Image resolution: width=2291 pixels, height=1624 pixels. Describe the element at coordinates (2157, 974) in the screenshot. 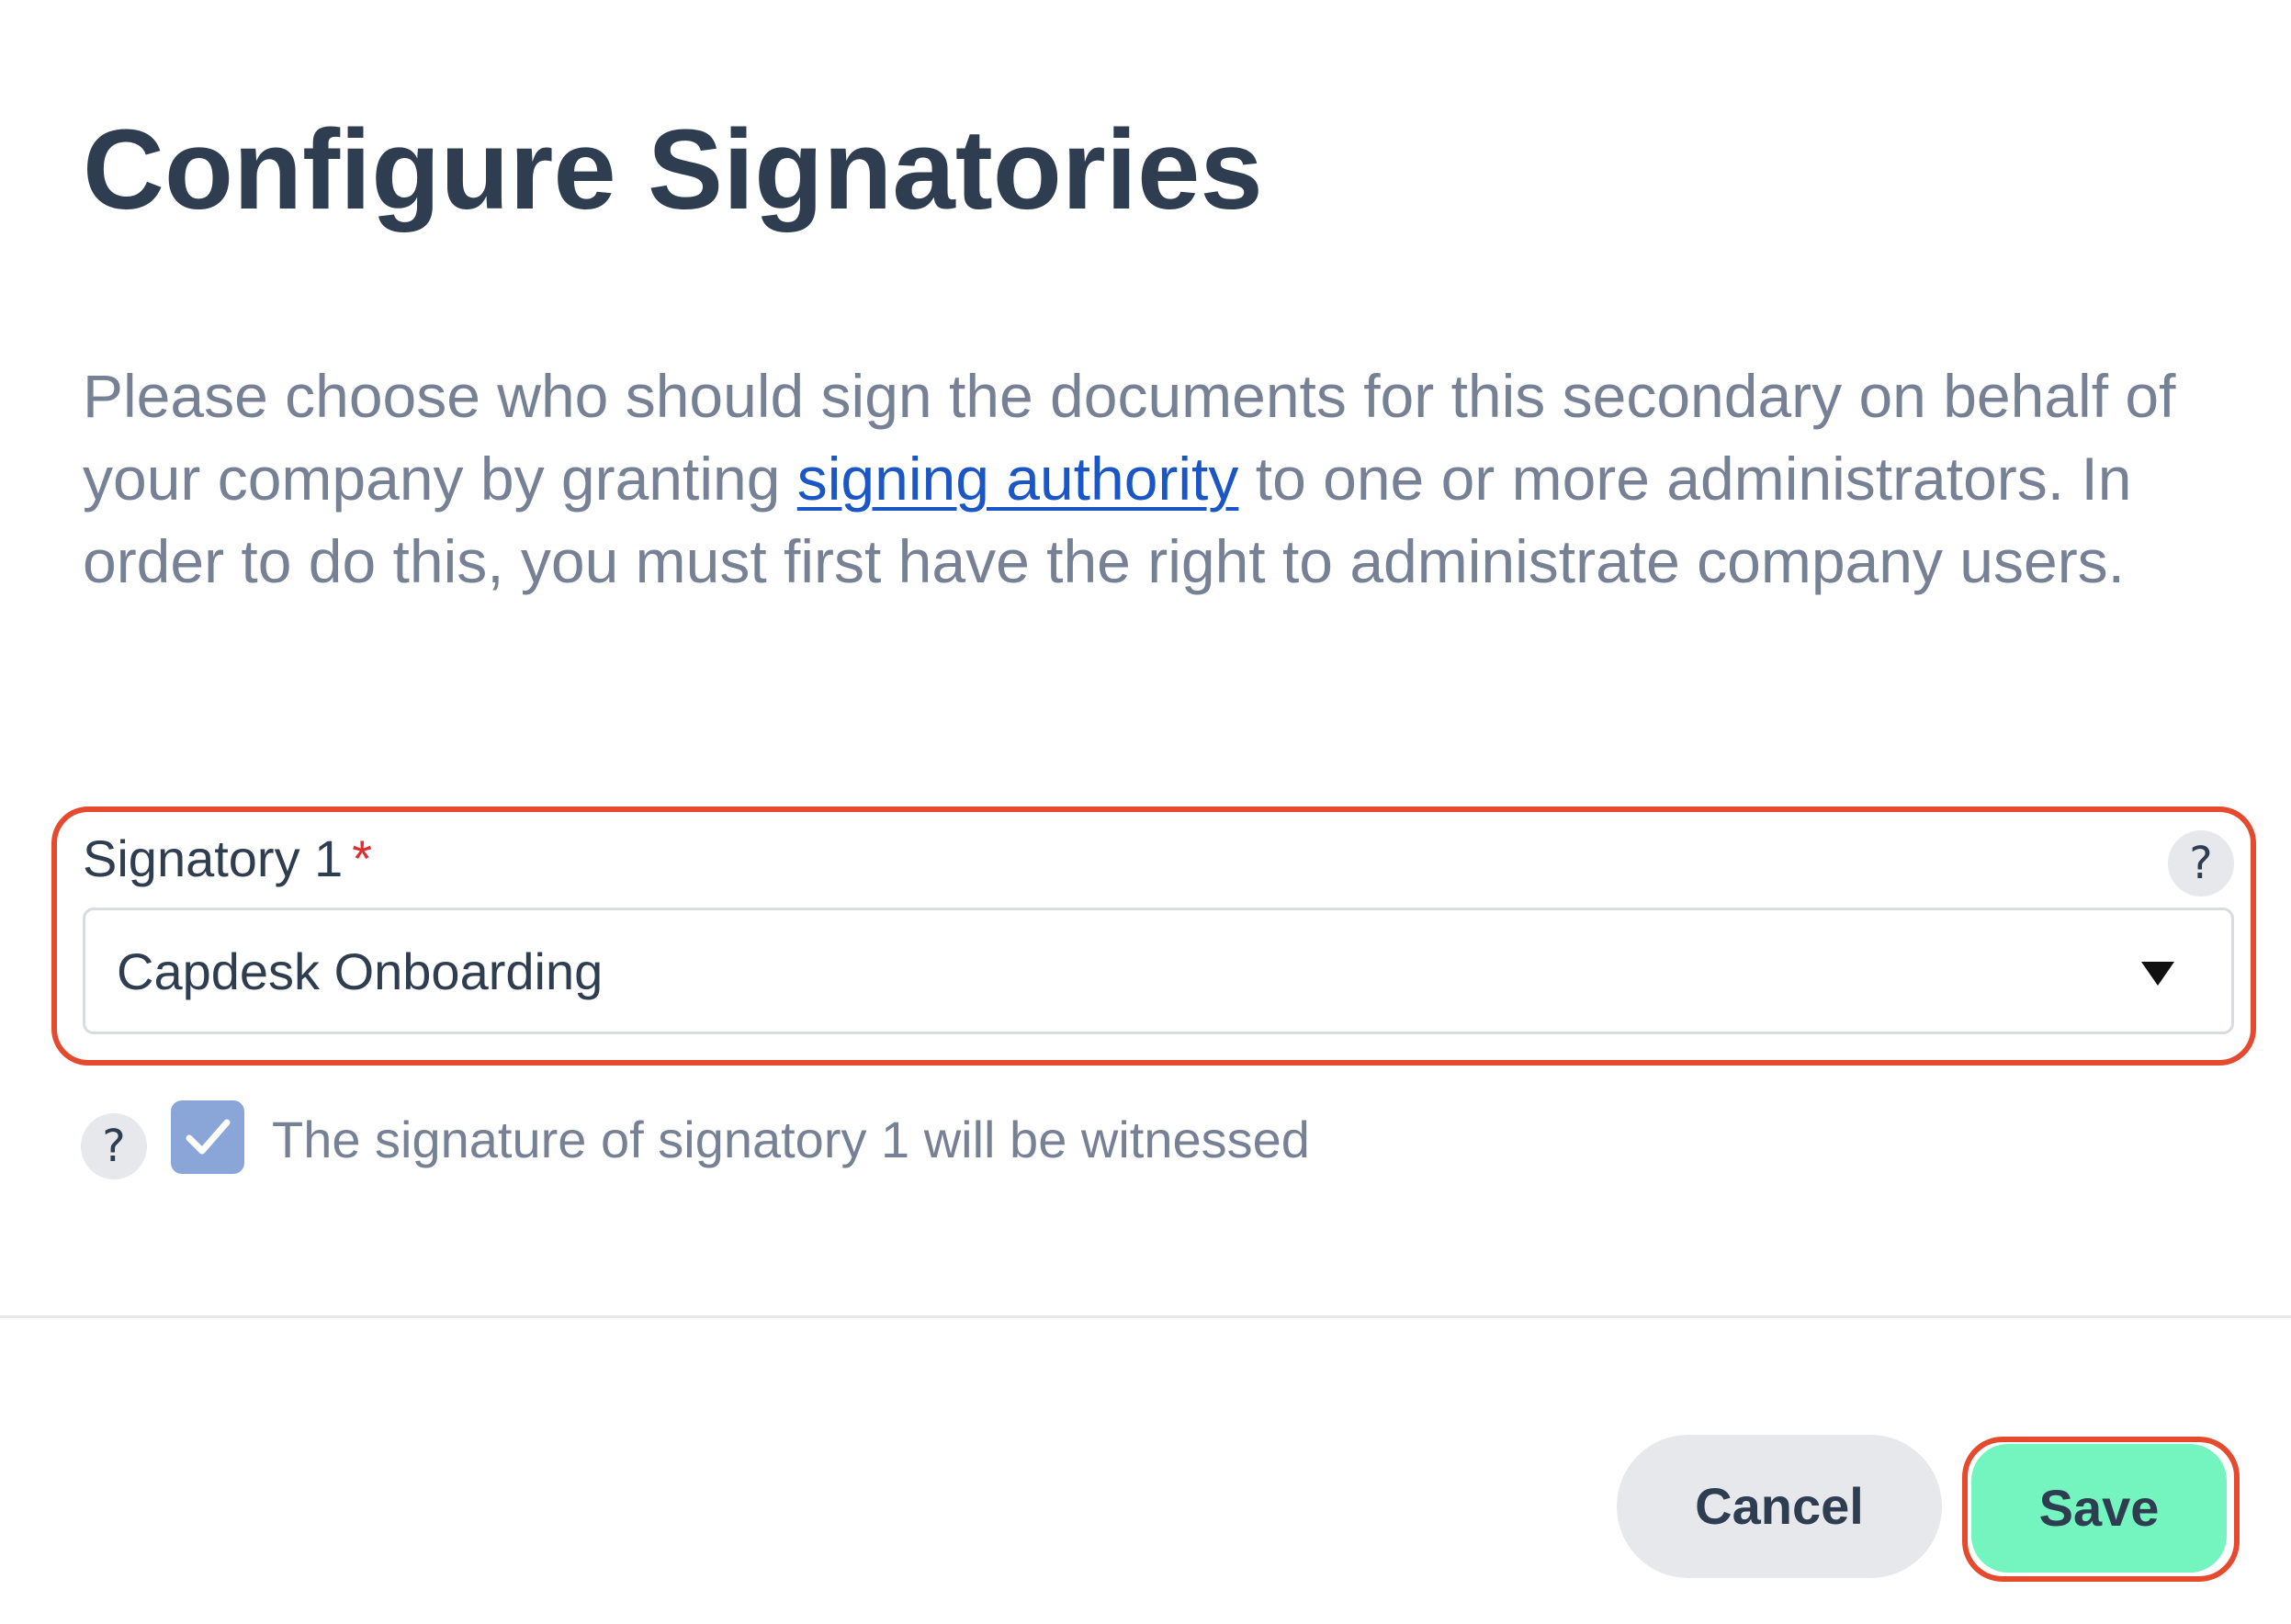

I see `dropdown-arrow-icon` at that location.